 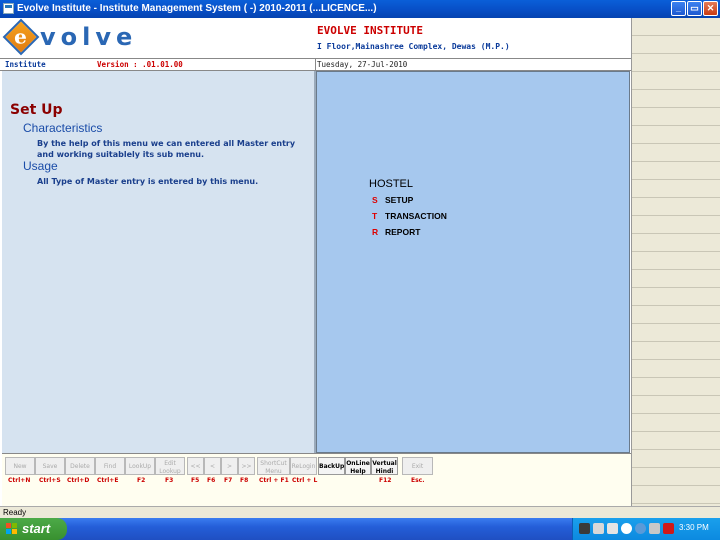 I want to click on windows-taskbar: start 3:30 PM, so click(x=360, y=529).